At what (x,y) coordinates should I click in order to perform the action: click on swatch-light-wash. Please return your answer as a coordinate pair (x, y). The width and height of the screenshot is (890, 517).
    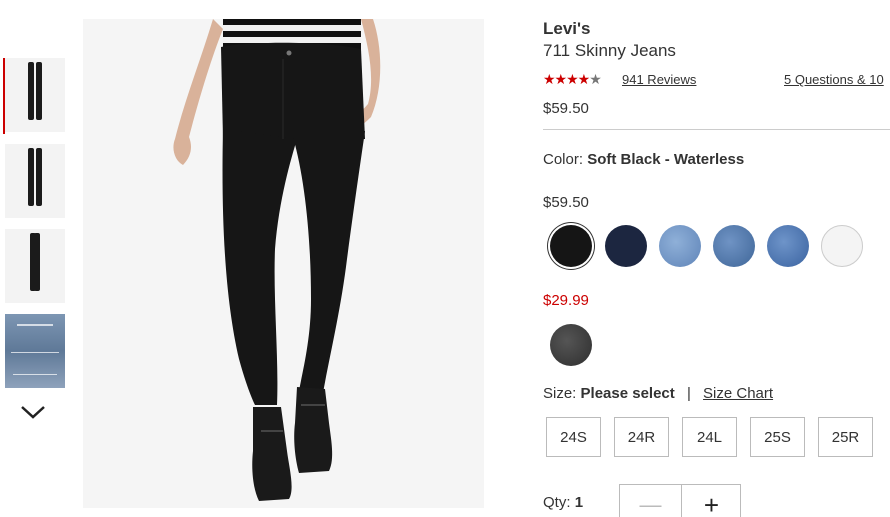
    Looking at the image, I should click on (680, 246).